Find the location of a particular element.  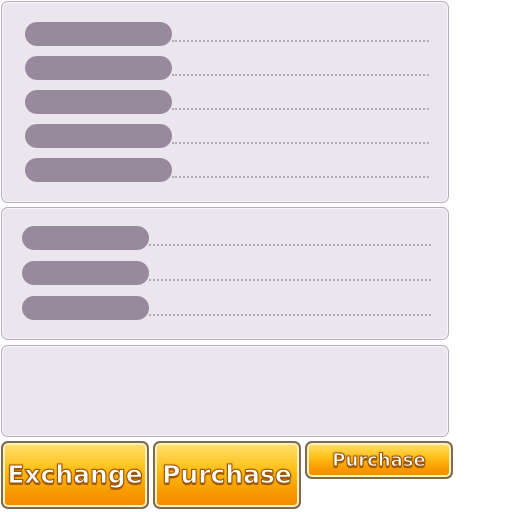

purchase-button: Purchase is located at coordinates (227, 475).